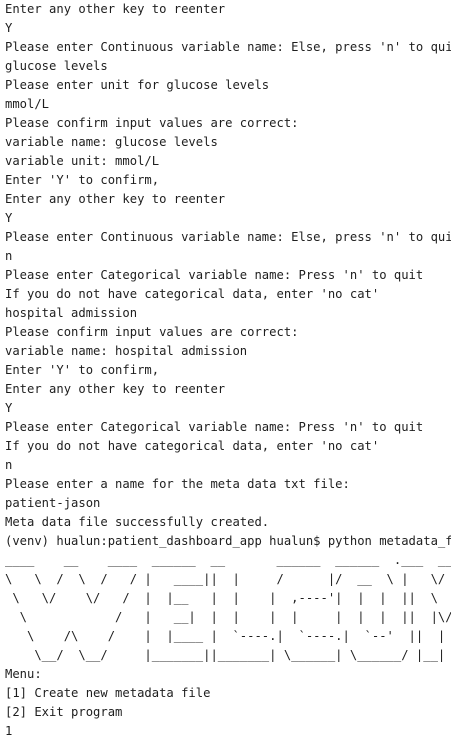 The height and width of the screenshot is (745, 451). What do you see at coordinates (228, 617) in the screenshot?
I see `banner-line: \ / | __| | | | | | | | || |\/| |` at bounding box center [228, 617].